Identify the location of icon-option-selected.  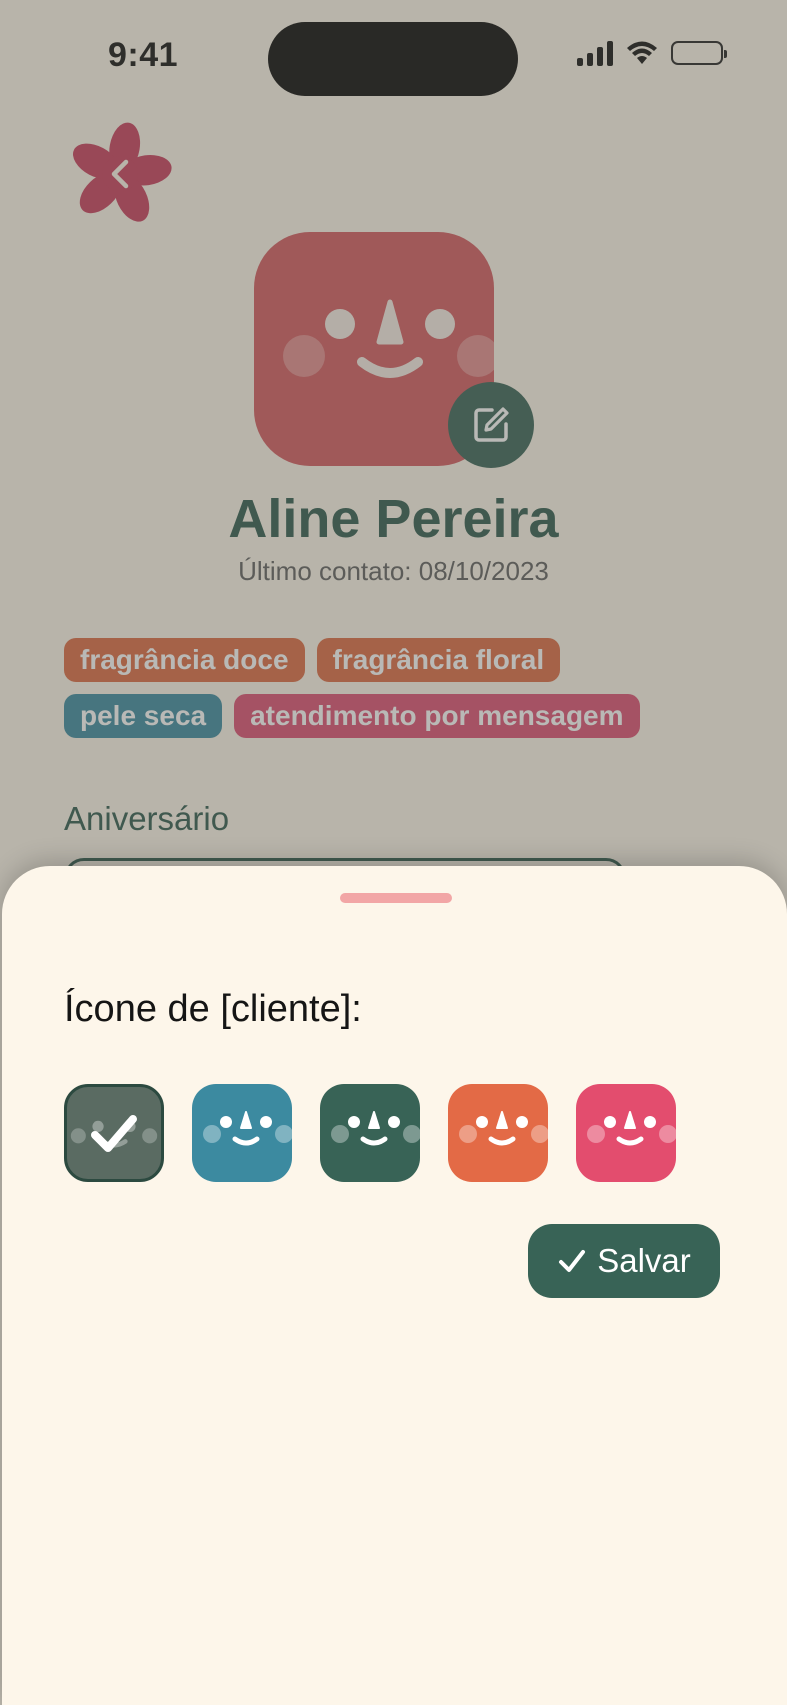
(114, 1133).